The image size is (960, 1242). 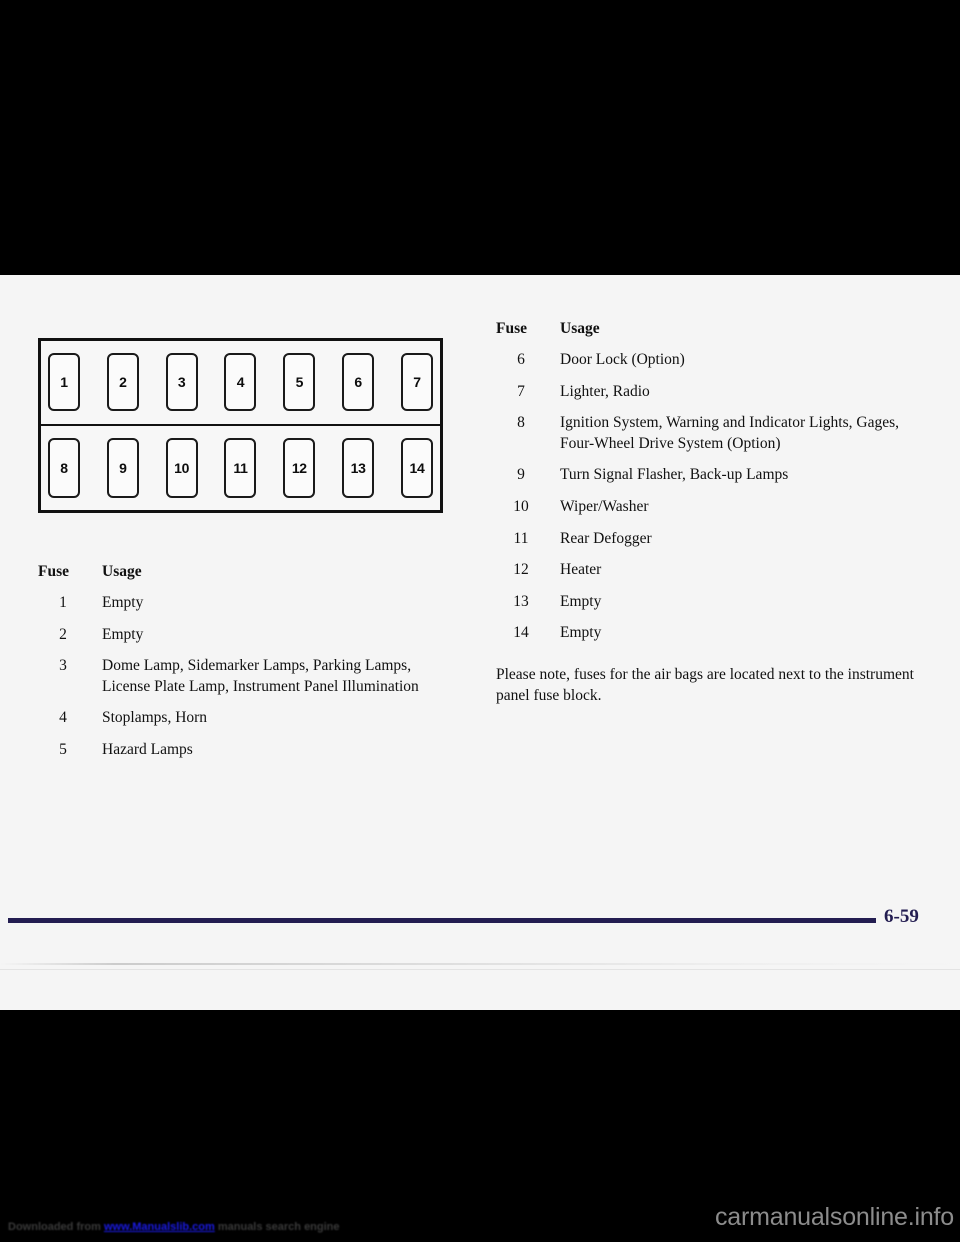 What do you see at coordinates (716, 360) in the screenshot?
I see `table-row: 6 Door Lock (Option)` at bounding box center [716, 360].